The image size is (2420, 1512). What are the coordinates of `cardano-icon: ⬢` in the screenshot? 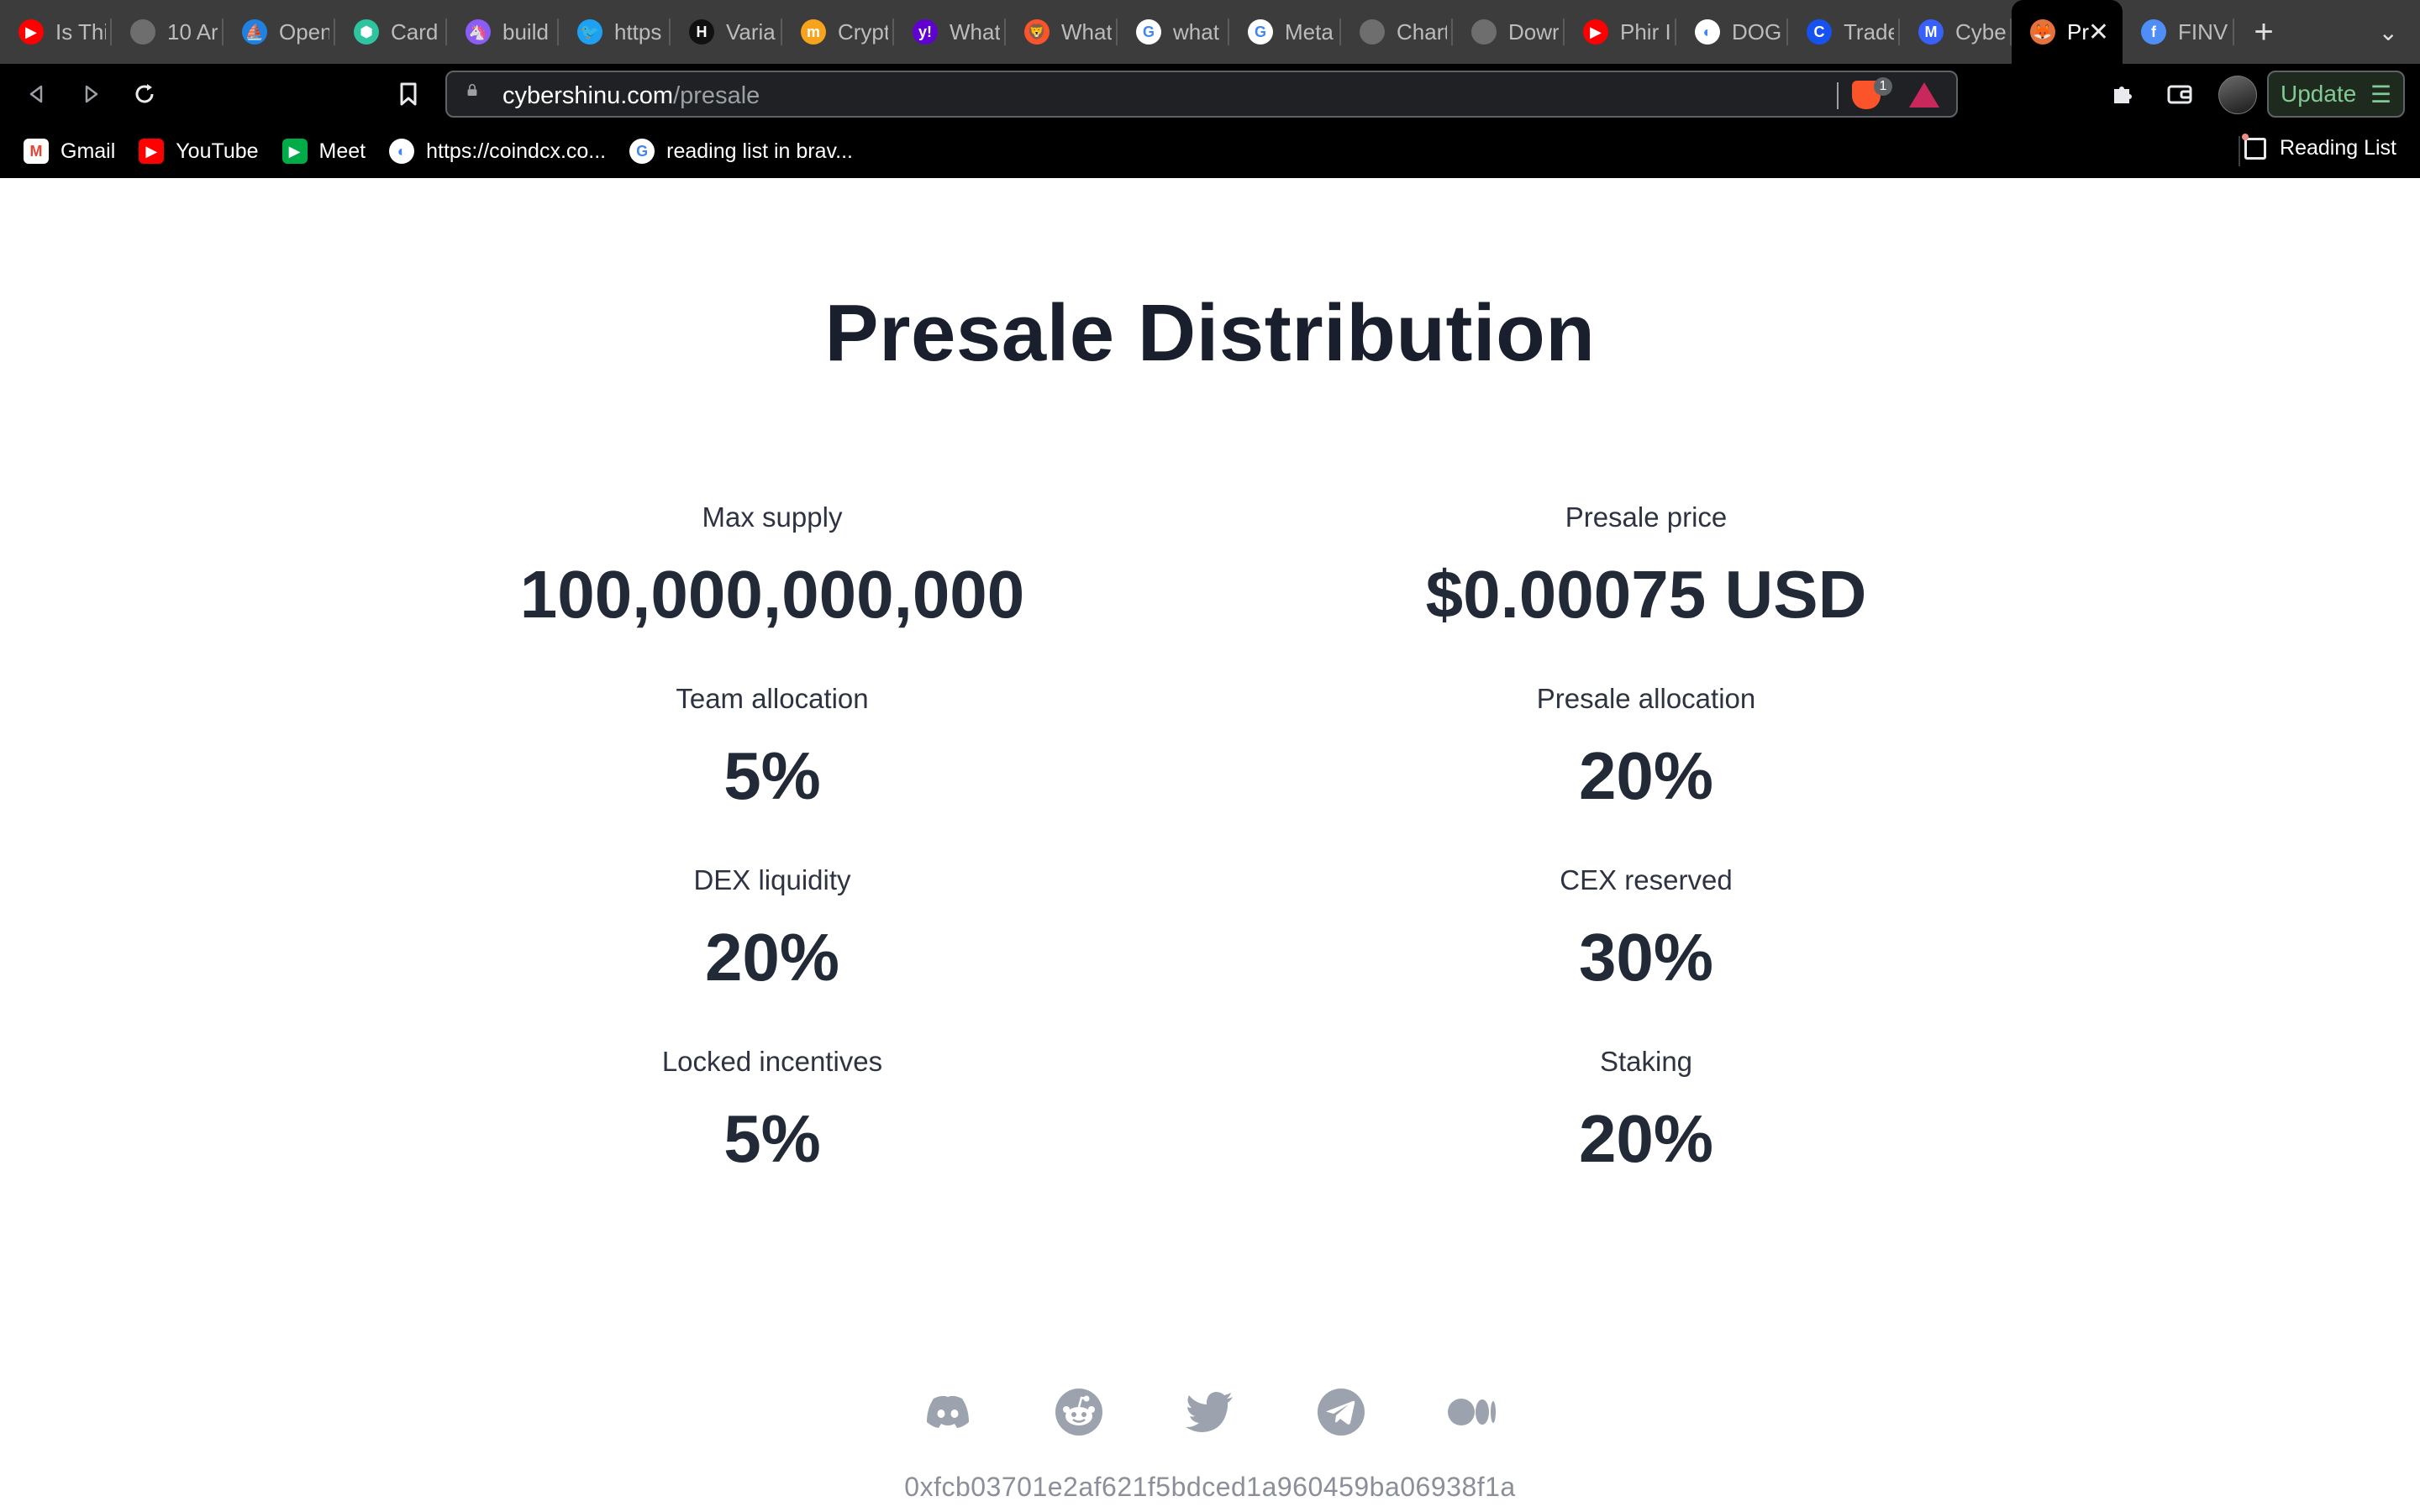 It's located at (367, 32).